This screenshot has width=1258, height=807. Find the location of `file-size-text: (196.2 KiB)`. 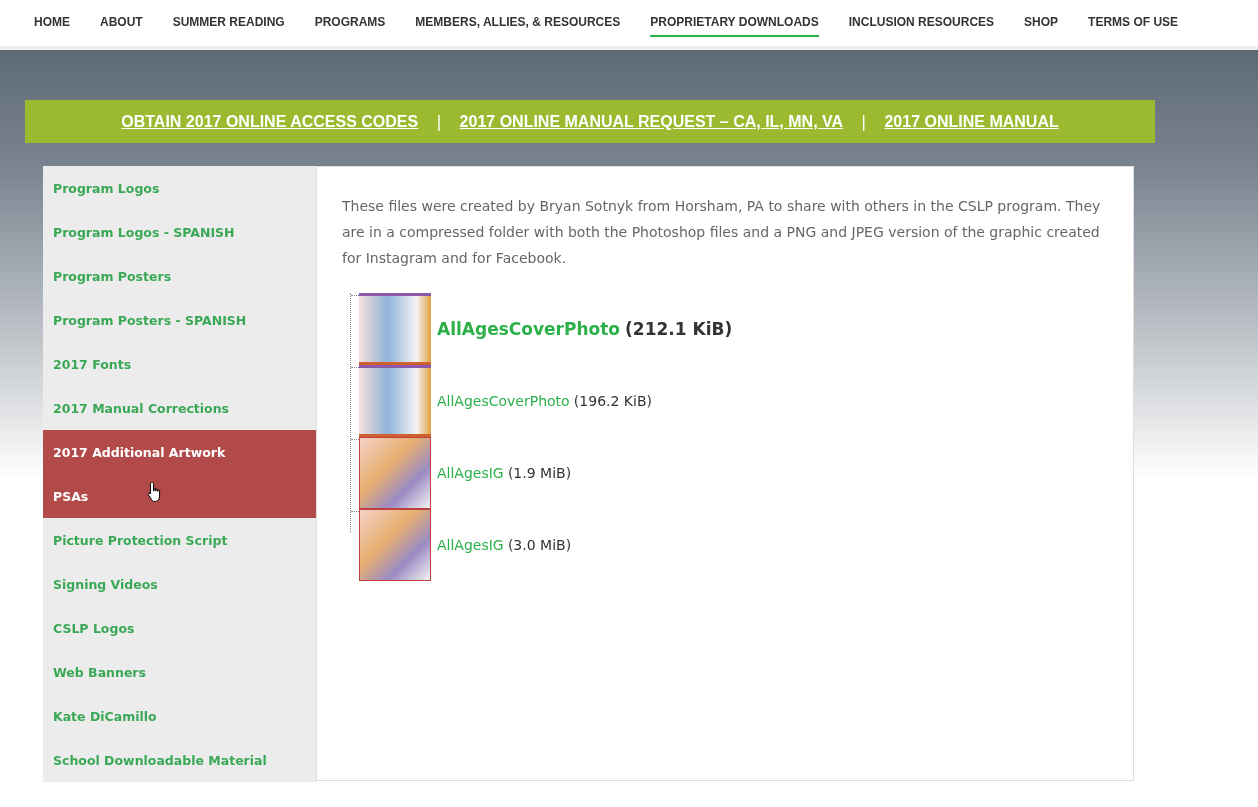

file-size-text: (196.2 KiB) is located at coordinates (612, 401).